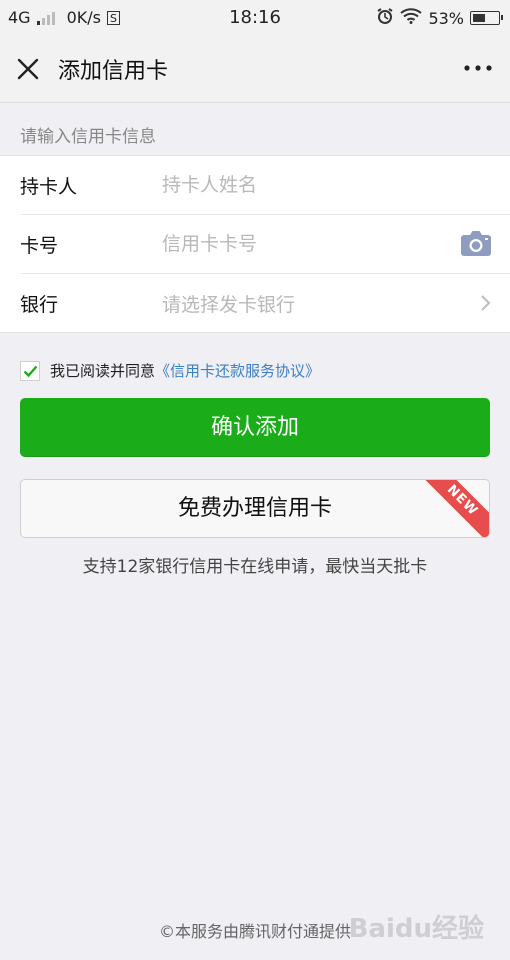 The image size is (510, 960). I want to click on more-icon, so click(478, 68).